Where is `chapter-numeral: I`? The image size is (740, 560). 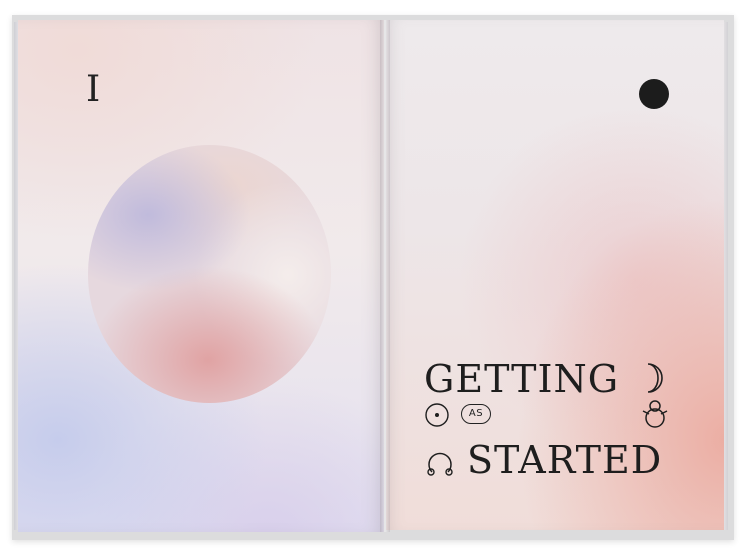 chapter-numeral: I is located at coordinates (93, 89).